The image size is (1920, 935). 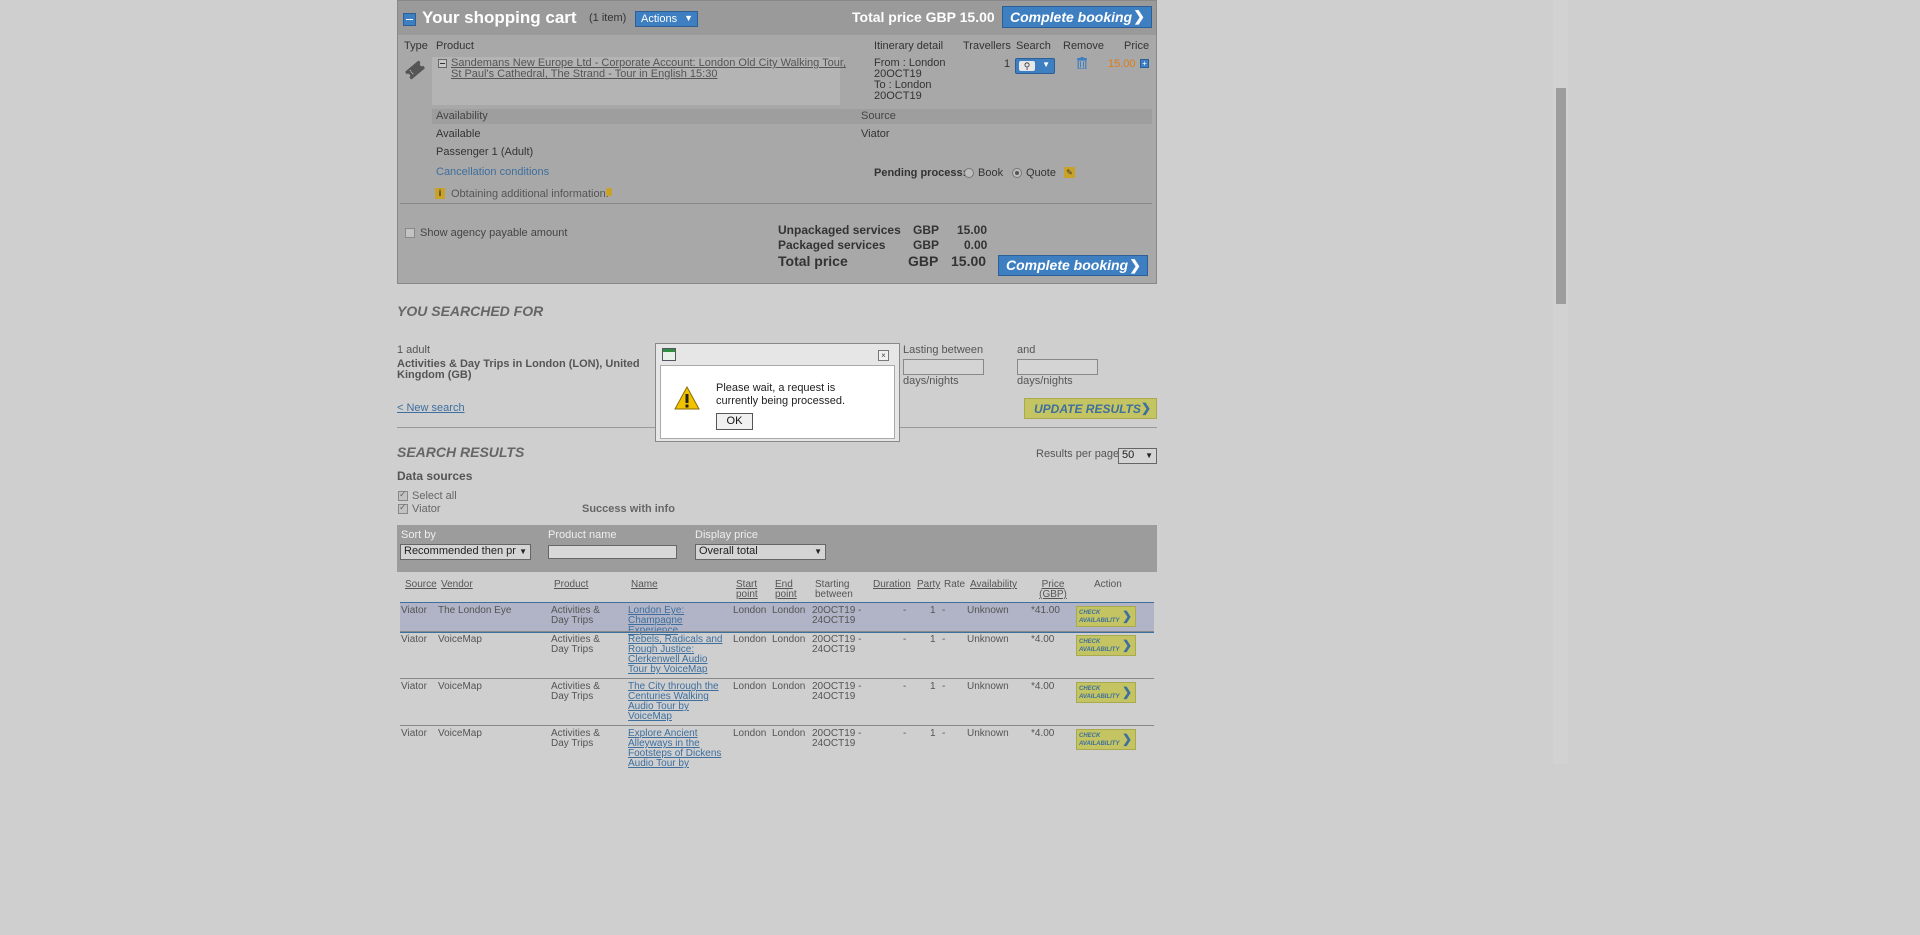 I want to click on col-vendor: Vendor, so click(x=457, y=585).